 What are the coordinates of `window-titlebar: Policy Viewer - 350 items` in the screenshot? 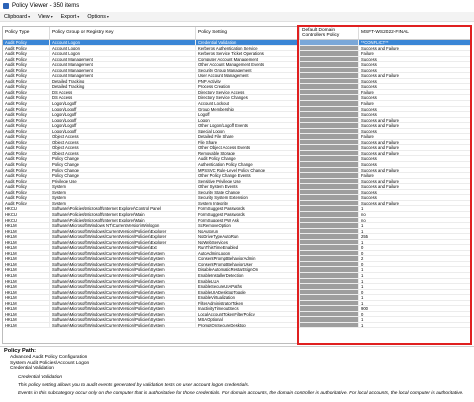 It's located at (237, 6).